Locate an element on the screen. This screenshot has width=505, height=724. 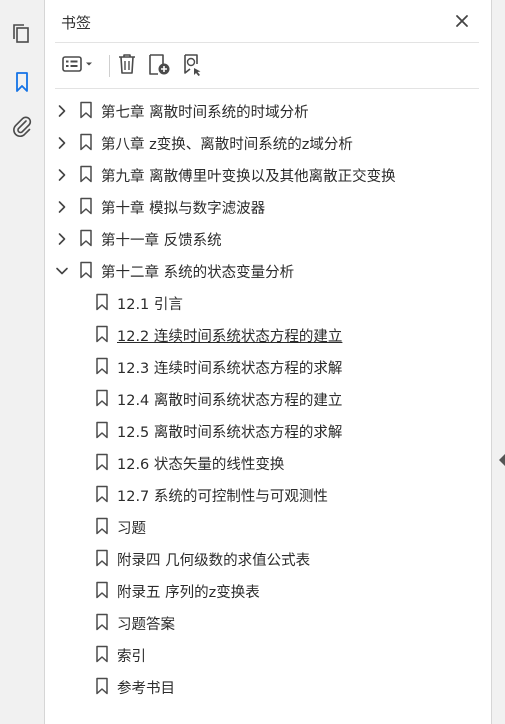
delete-bookmark-button is located at coordinates (127, 66).